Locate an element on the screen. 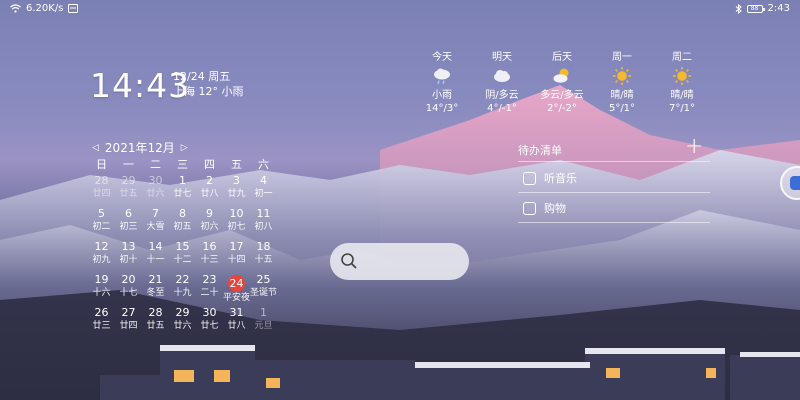 Image resolution: width=800 pixels, height=400 pixels. lunar-date: 十二 is located at coordinates (182, 260).